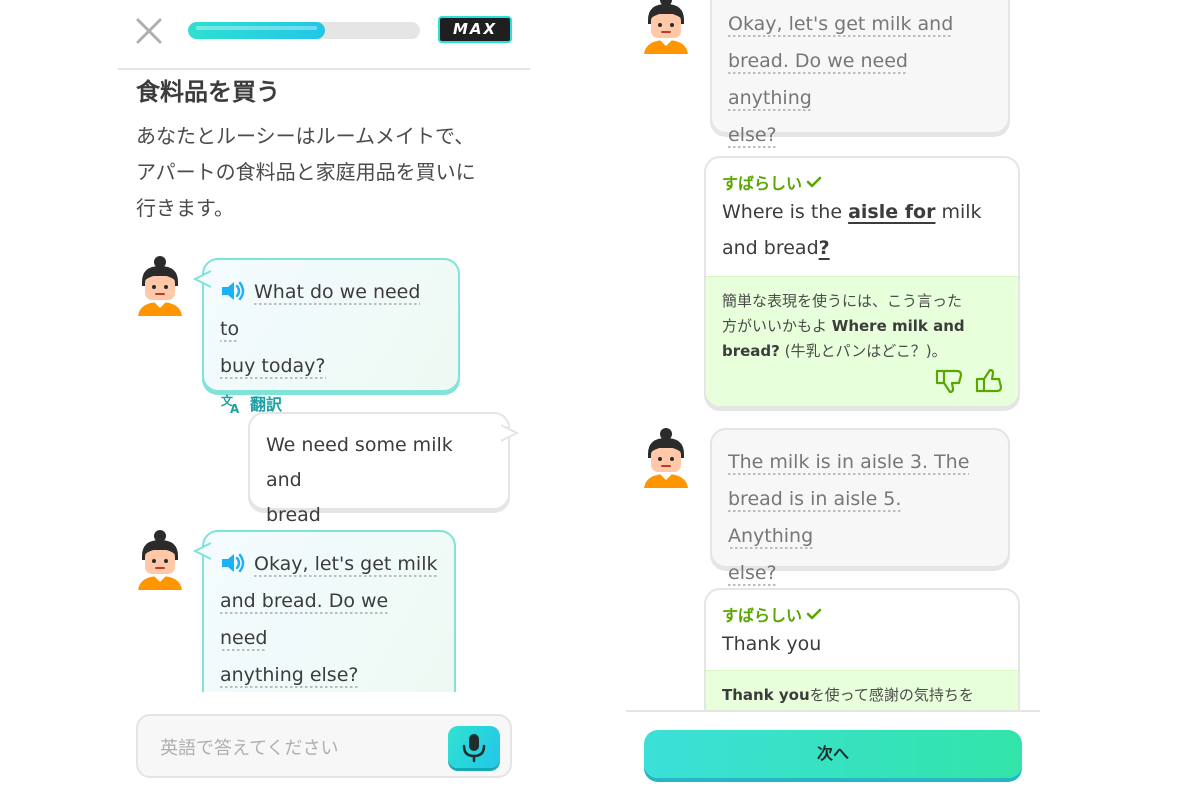  Describe the element at coordinates (324, 69) in the screenshot. I see `header-divider` at that location.